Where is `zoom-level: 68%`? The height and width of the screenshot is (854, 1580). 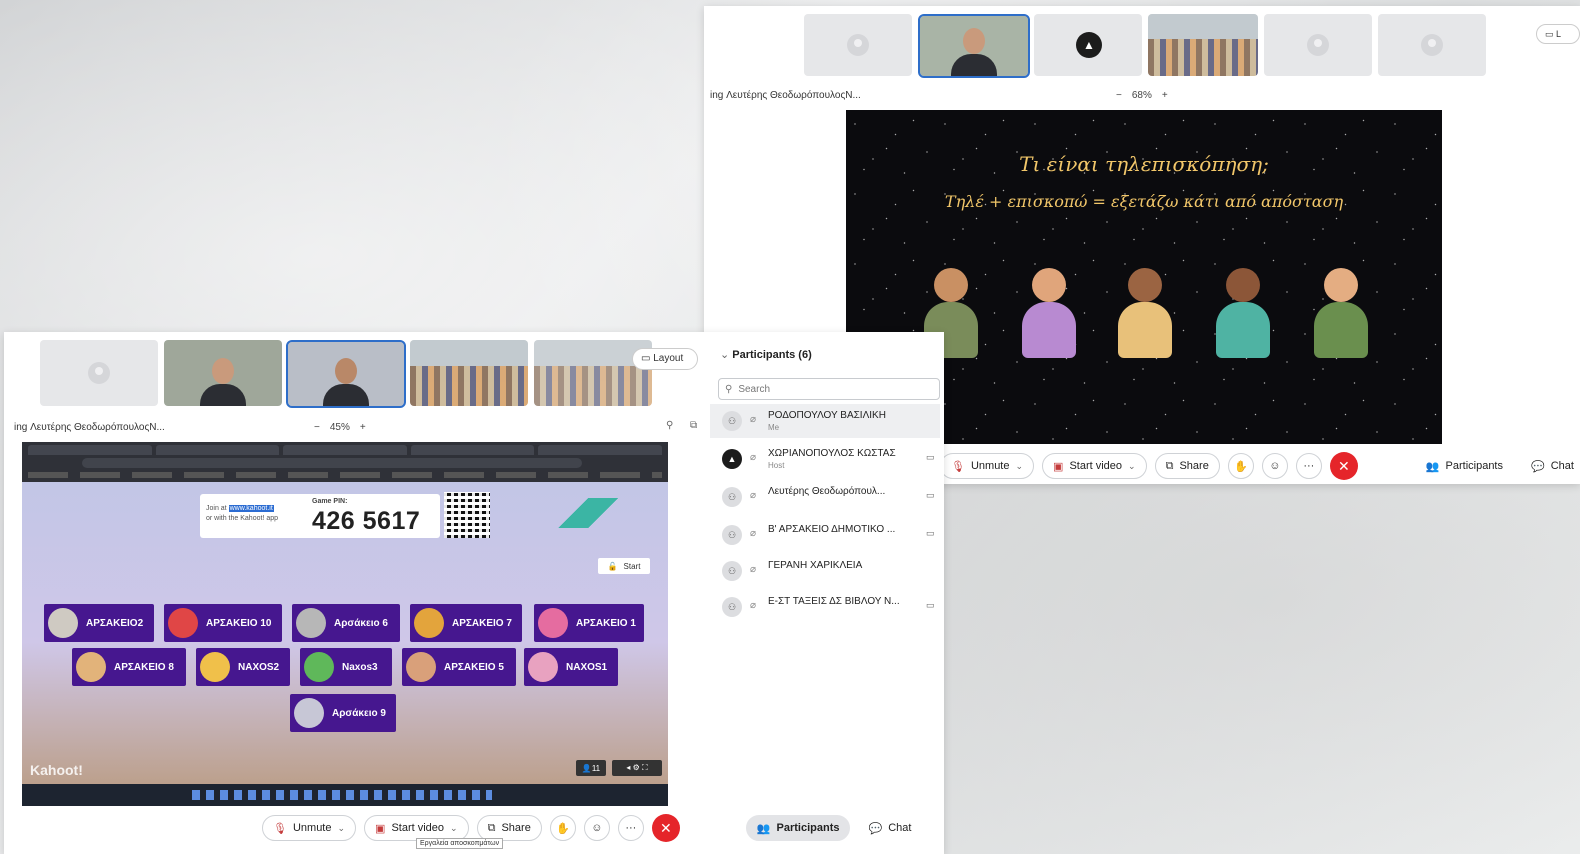
zoom-level: 68% is located at coordinates (1141, 95).